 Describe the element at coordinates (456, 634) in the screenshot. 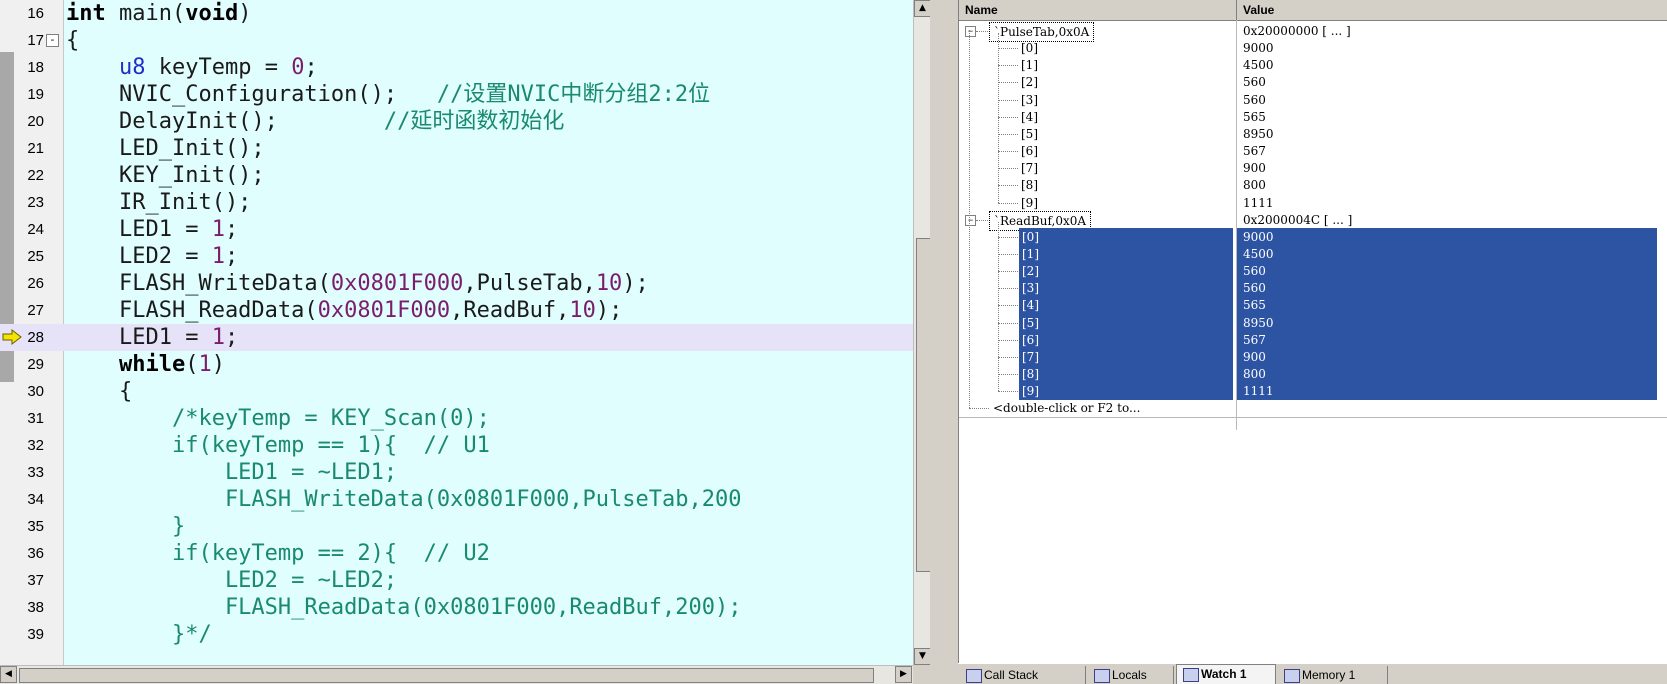

I see `code-line: 39 }*/` at that location.